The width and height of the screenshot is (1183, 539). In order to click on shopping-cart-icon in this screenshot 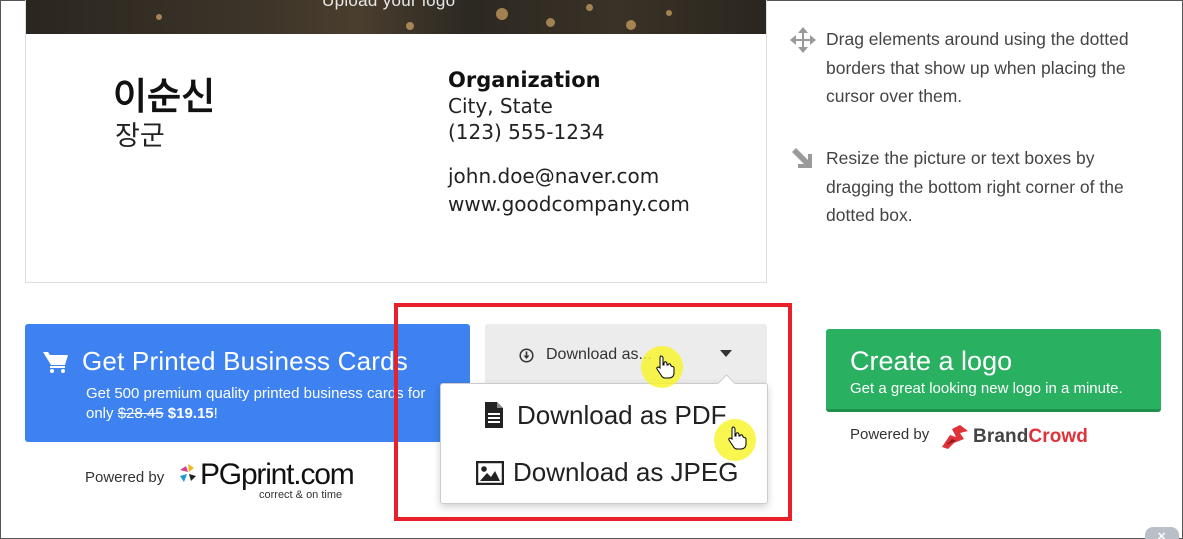, I will do `click(56, 362)`.